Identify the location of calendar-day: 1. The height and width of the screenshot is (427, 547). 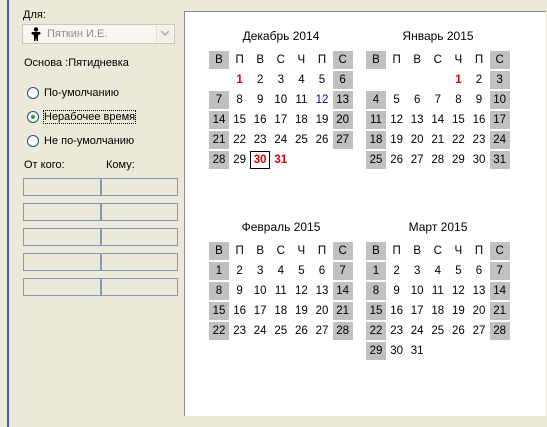
(219, 271).